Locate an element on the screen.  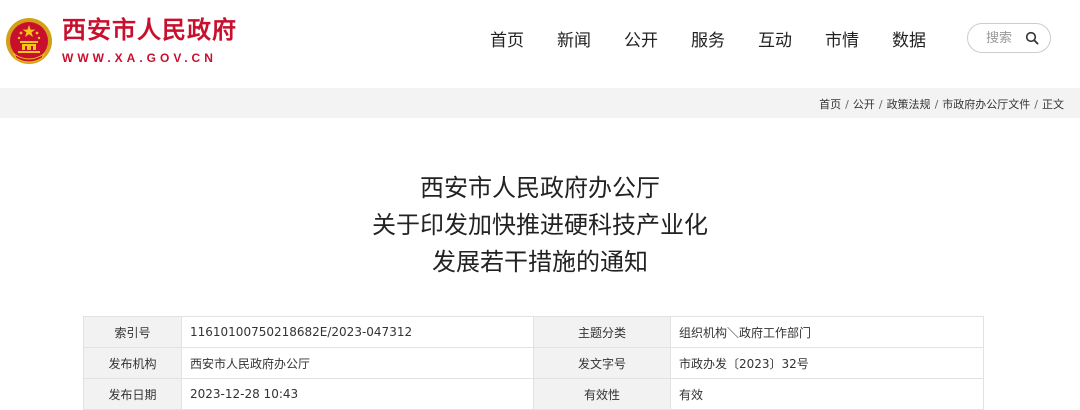
breadcrumb-home: 首页 is located at coordinates (830, 104).